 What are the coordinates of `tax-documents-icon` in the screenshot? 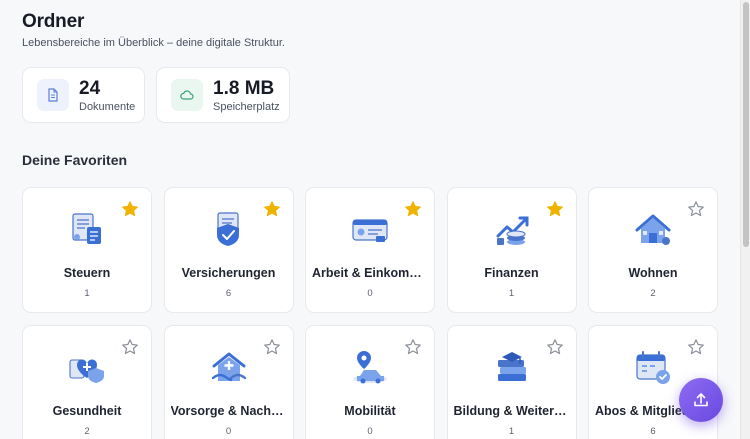 It's located at (87, 229).